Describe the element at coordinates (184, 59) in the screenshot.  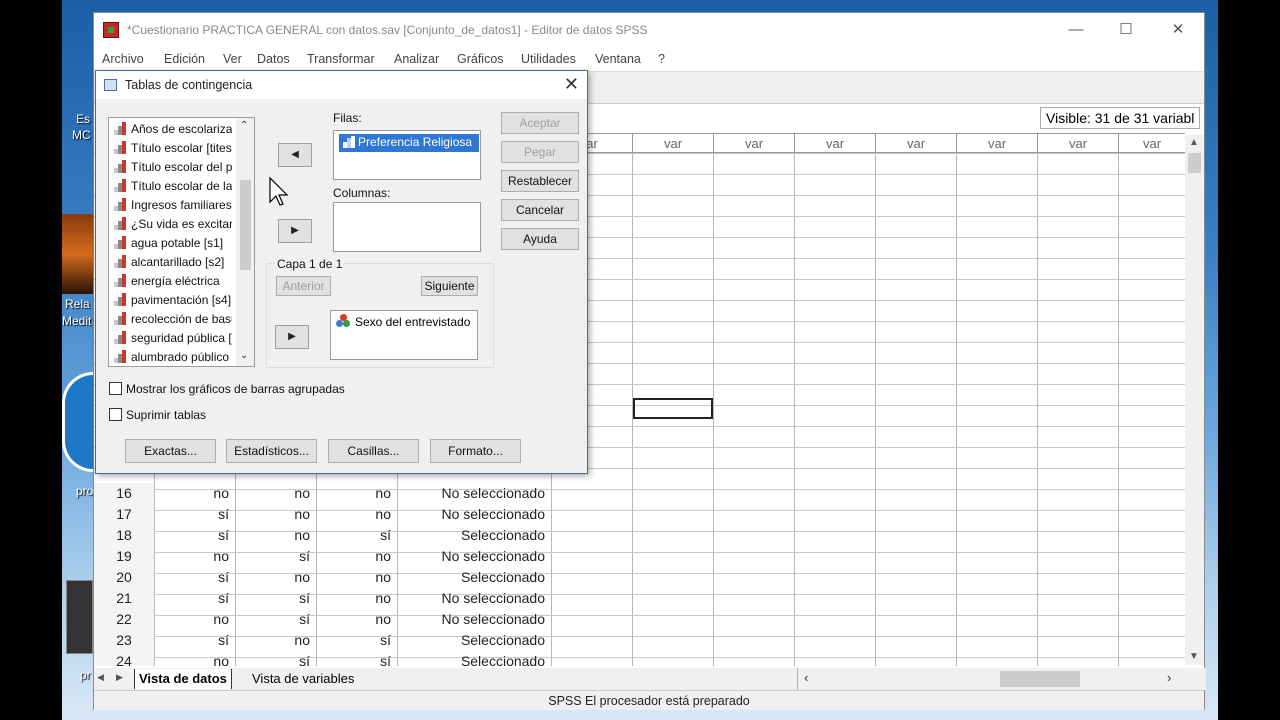
I see `menu-edicion: Edición` at that location.